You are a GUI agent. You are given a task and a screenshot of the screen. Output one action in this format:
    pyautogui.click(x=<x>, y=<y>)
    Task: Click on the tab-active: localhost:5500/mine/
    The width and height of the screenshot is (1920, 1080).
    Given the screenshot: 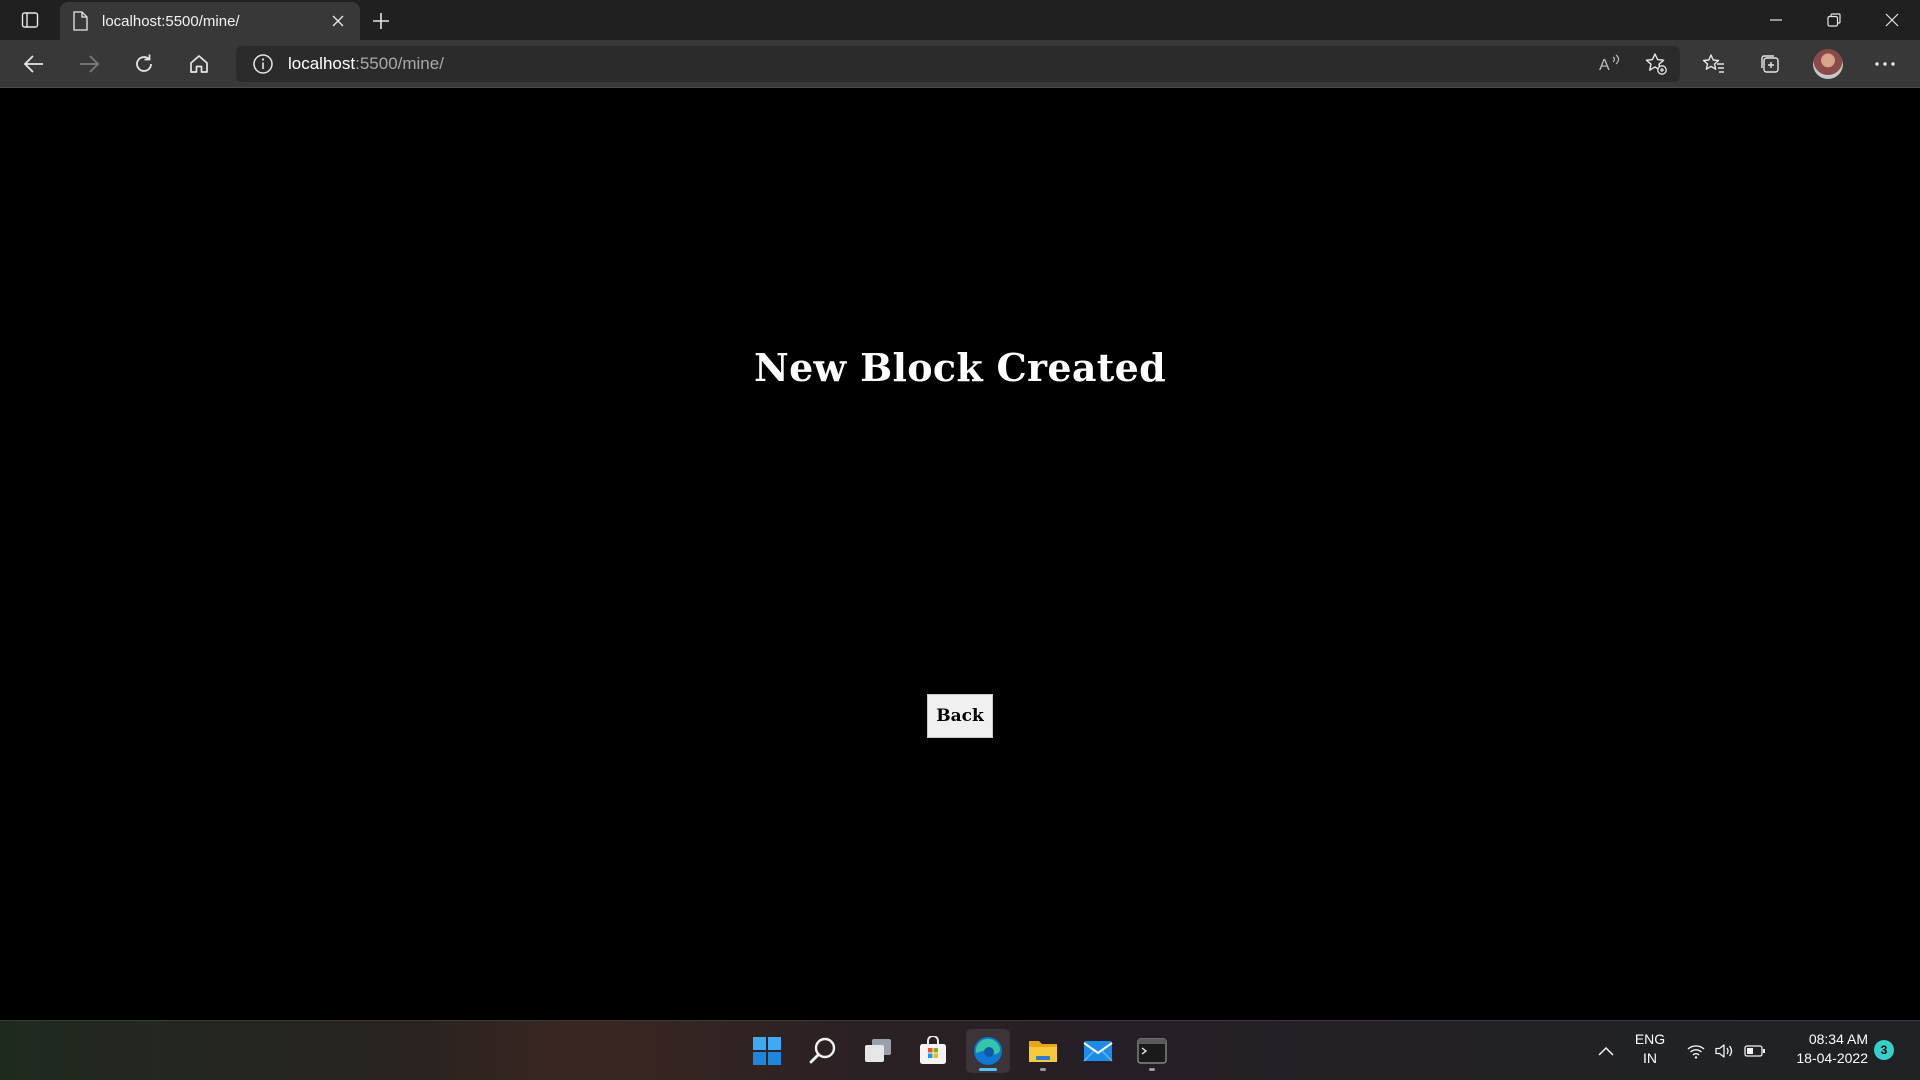 What is the action you would take?
    pyautogui.click(x=210, y=21)
    